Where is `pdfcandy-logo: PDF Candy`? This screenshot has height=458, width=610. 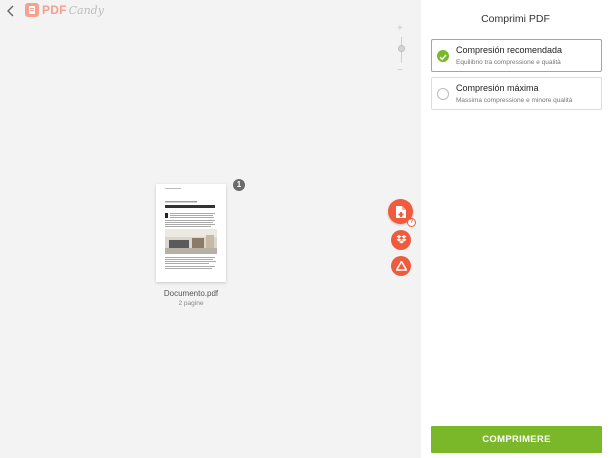
pdfcandy-logo: PDF Candy is located at coordinates (64, 10).